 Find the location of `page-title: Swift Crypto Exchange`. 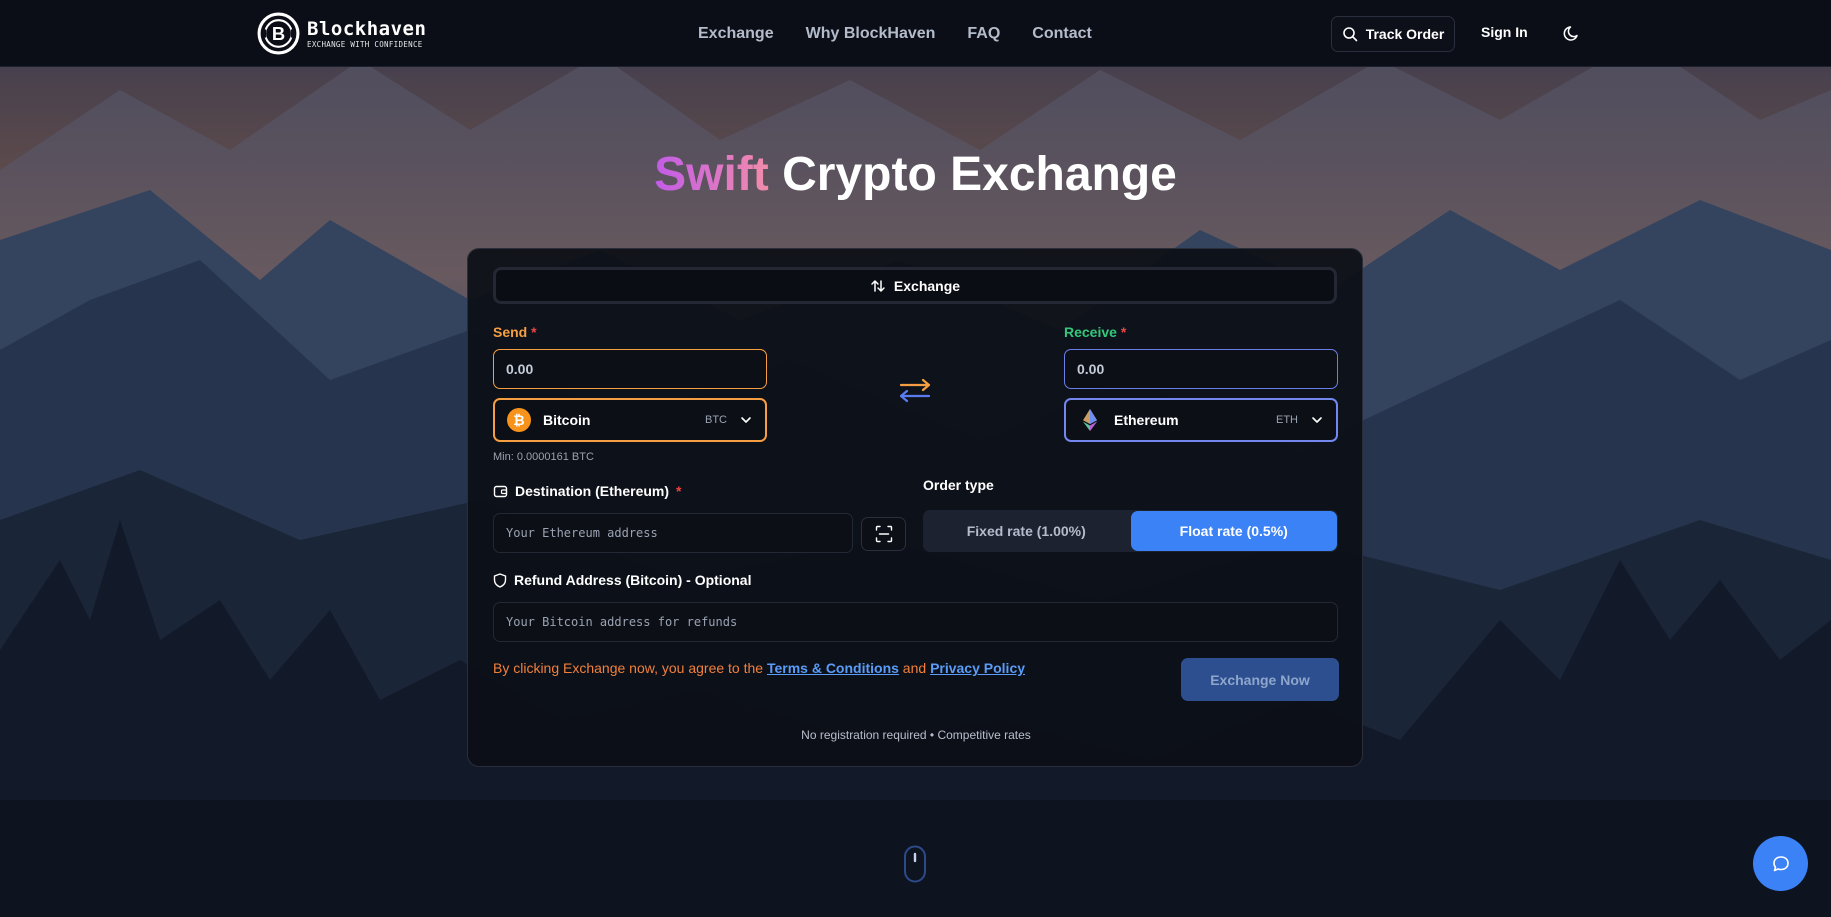

page-title: Swift Crypto Exchange is located at coordinates (915, 174).